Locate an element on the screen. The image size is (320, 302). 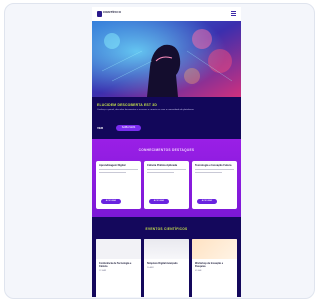
resource-card-title: Tecnologia e Inovação Futura is located at coordinates (213, 165).